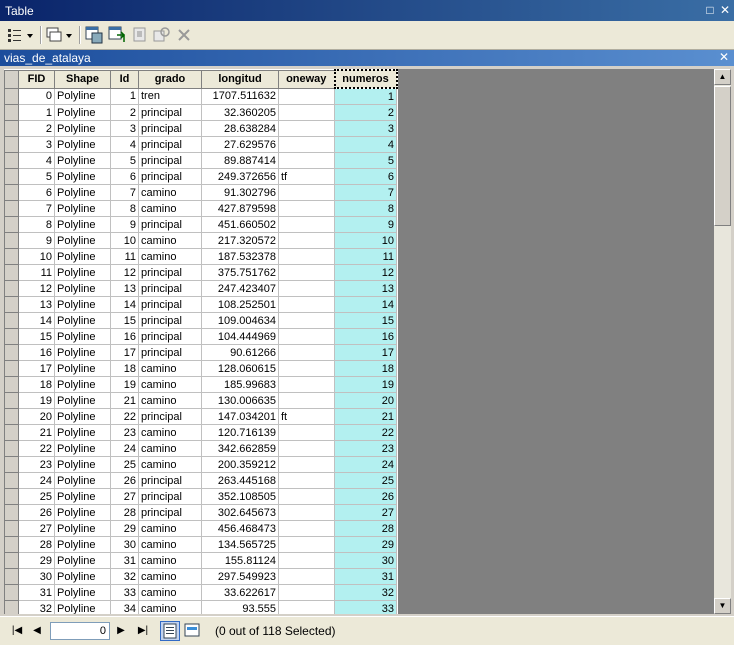  What do you see at coordinates (36, 432) in the screenshot?
I see `cell-fid: 21` at bounding box center [36, 432].